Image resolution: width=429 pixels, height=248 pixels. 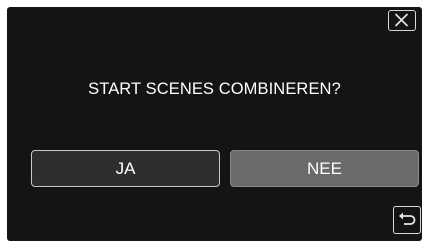 I want to click on close-icon, so click(x=401, y=20).